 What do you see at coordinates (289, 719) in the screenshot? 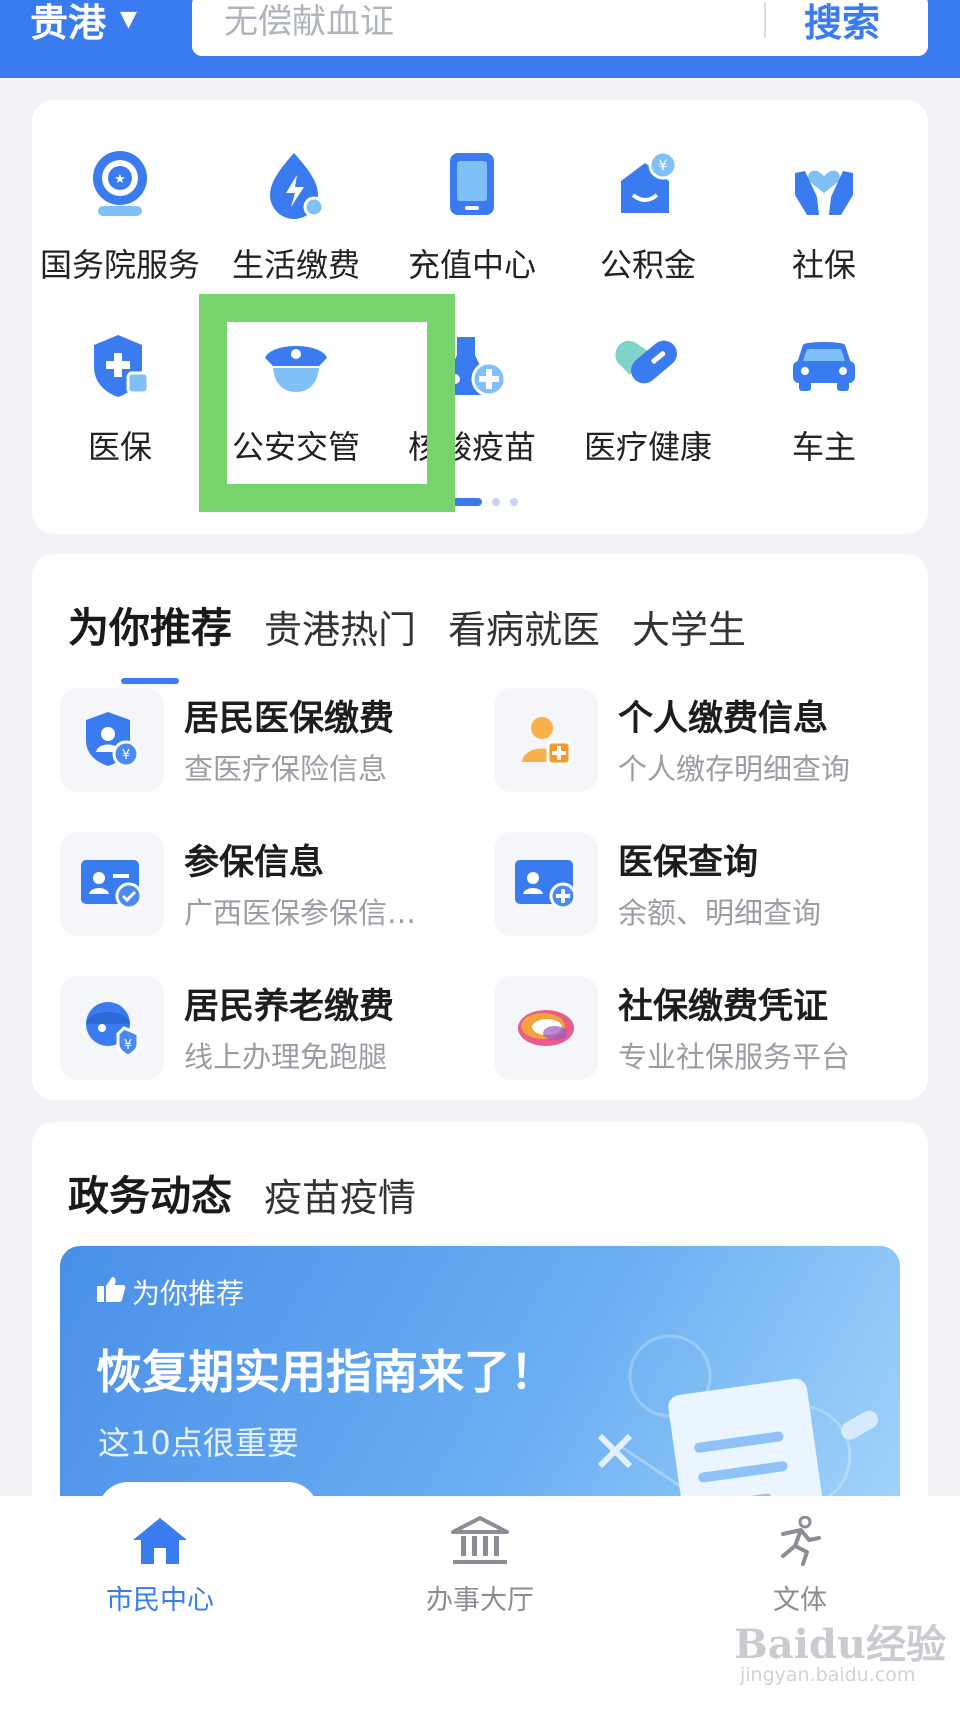
I see `rec-item-title: 居民医保缴费` at bounding box center [289, 719].